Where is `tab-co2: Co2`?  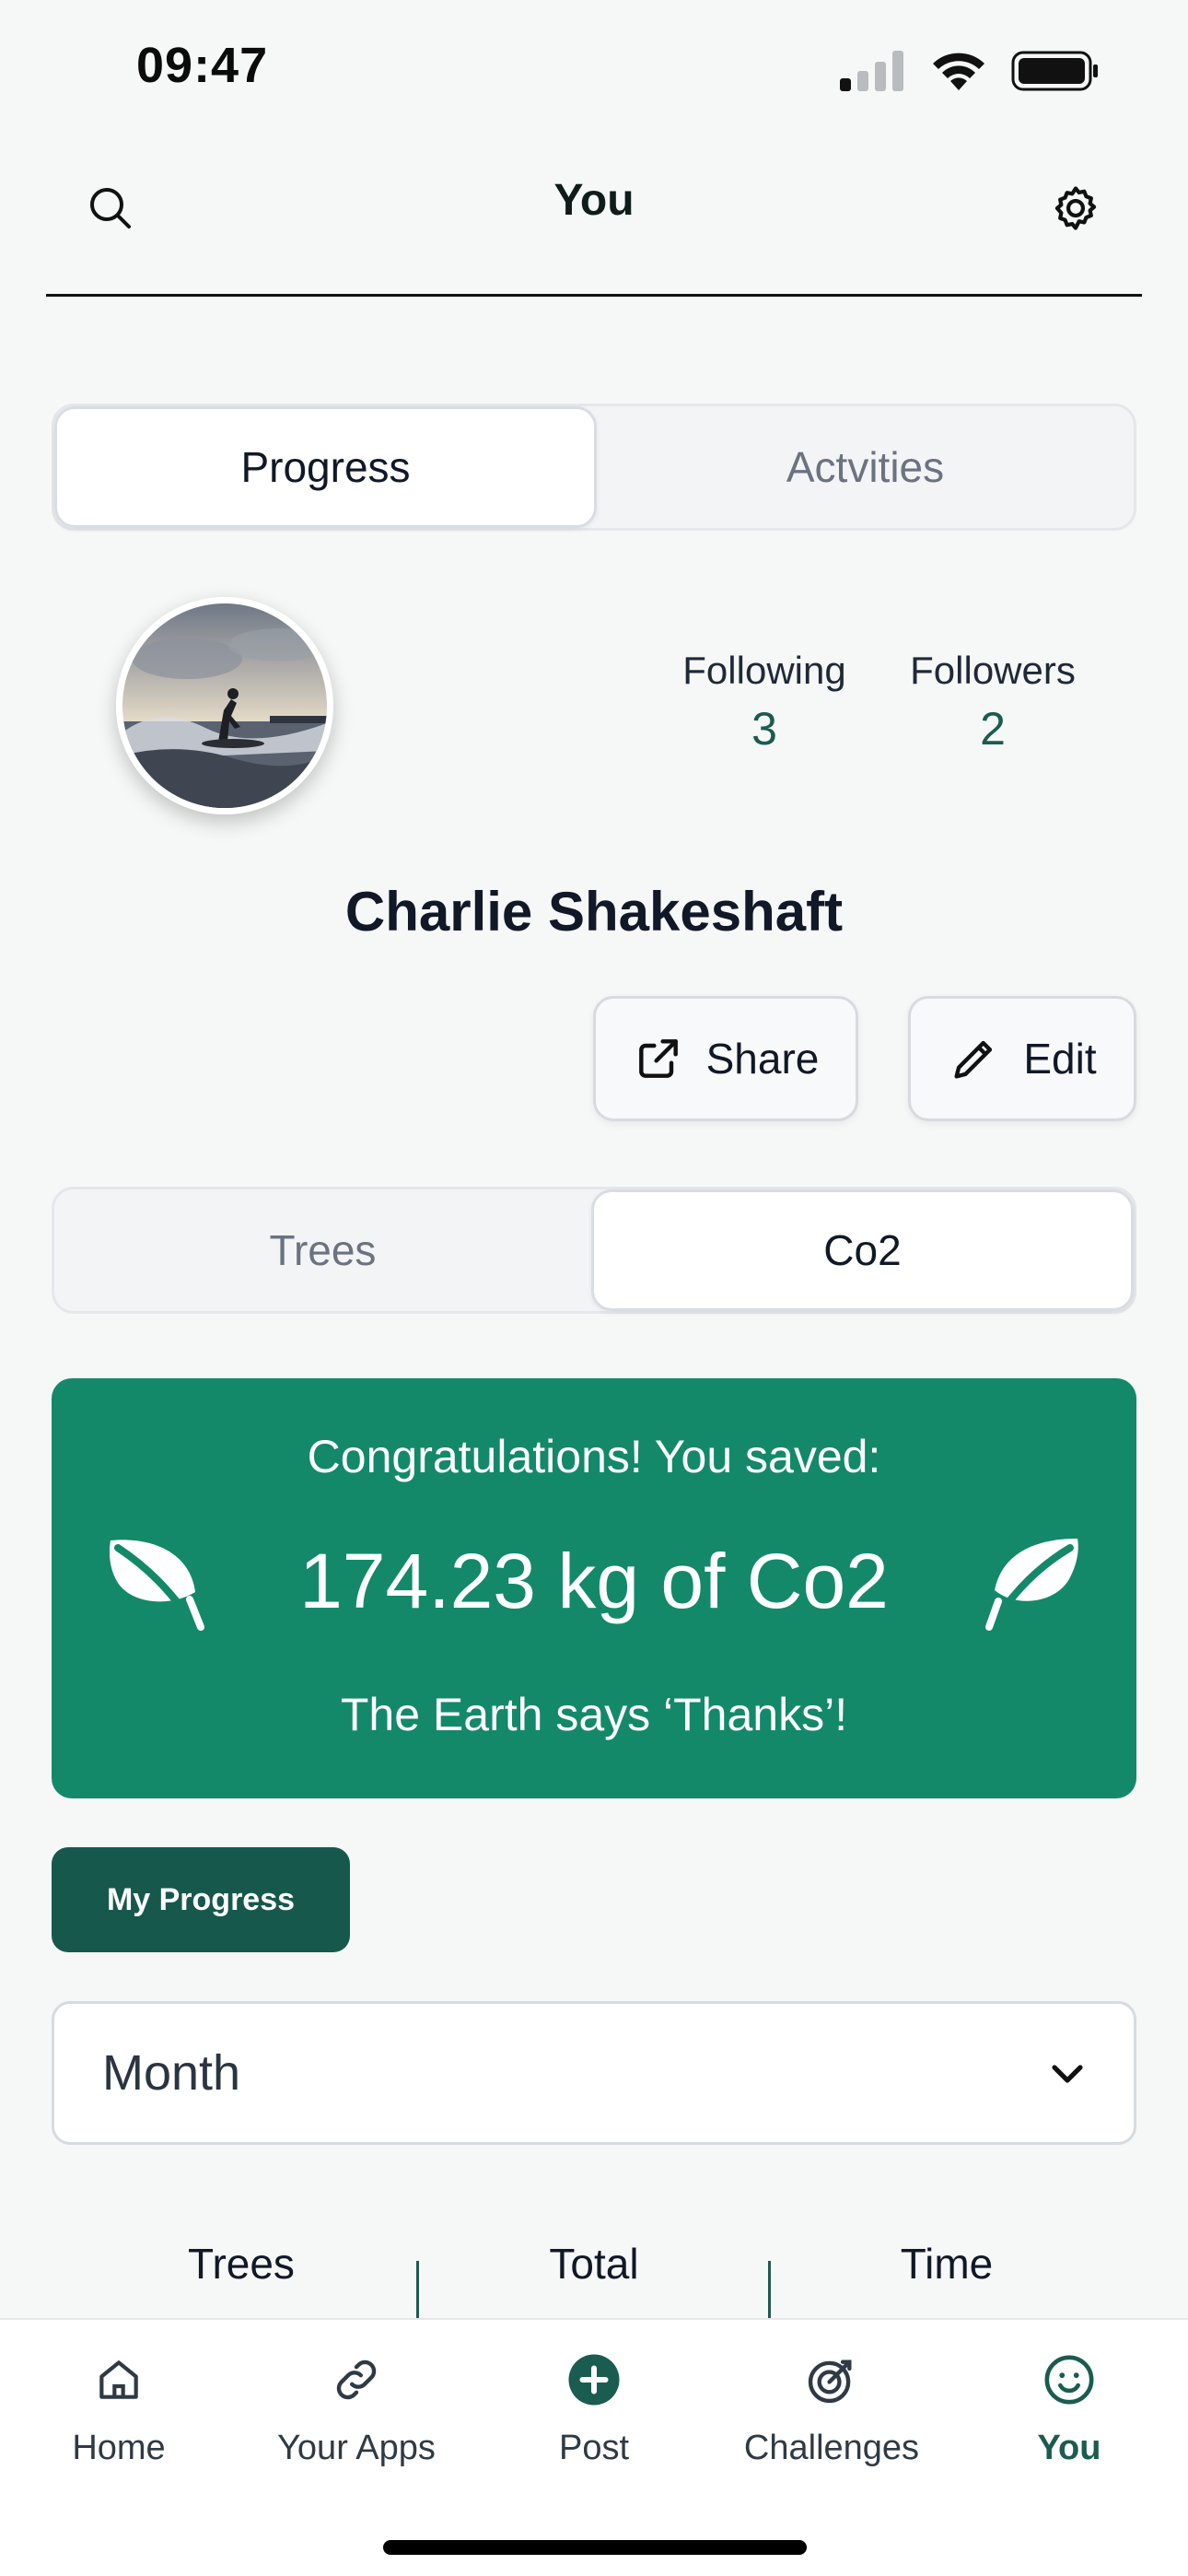 tab-co2: Co2 is located at coordinates (862, 1250).